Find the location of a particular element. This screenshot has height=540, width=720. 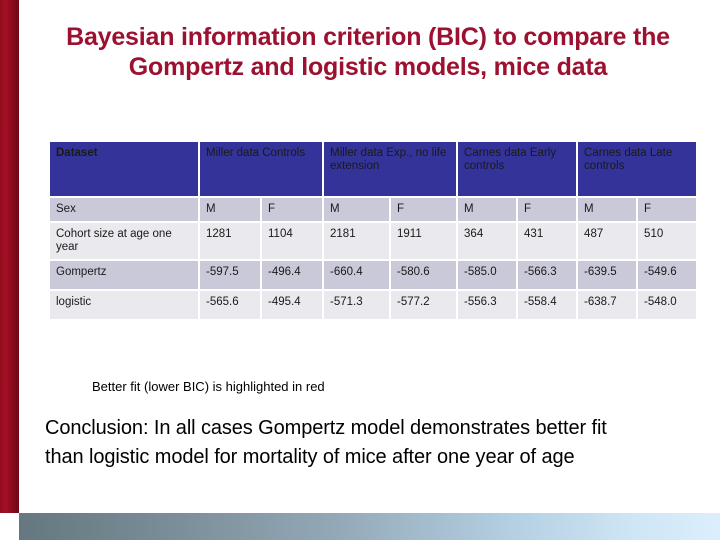

cell-gompertz-4: -585.0 is located at coordinates (487, 275).